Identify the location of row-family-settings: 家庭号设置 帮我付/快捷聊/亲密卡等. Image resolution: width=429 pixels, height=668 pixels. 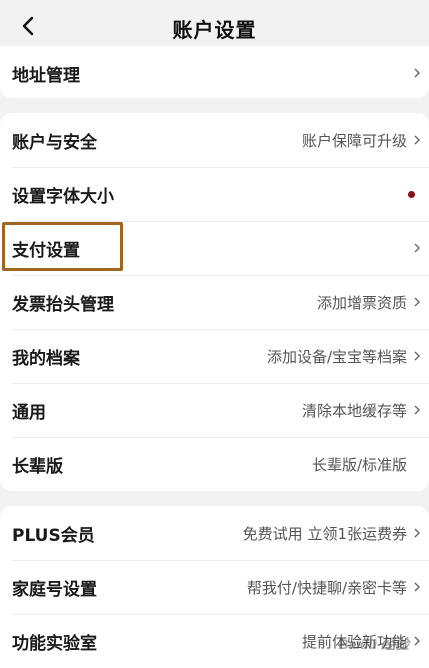
(214, 587).